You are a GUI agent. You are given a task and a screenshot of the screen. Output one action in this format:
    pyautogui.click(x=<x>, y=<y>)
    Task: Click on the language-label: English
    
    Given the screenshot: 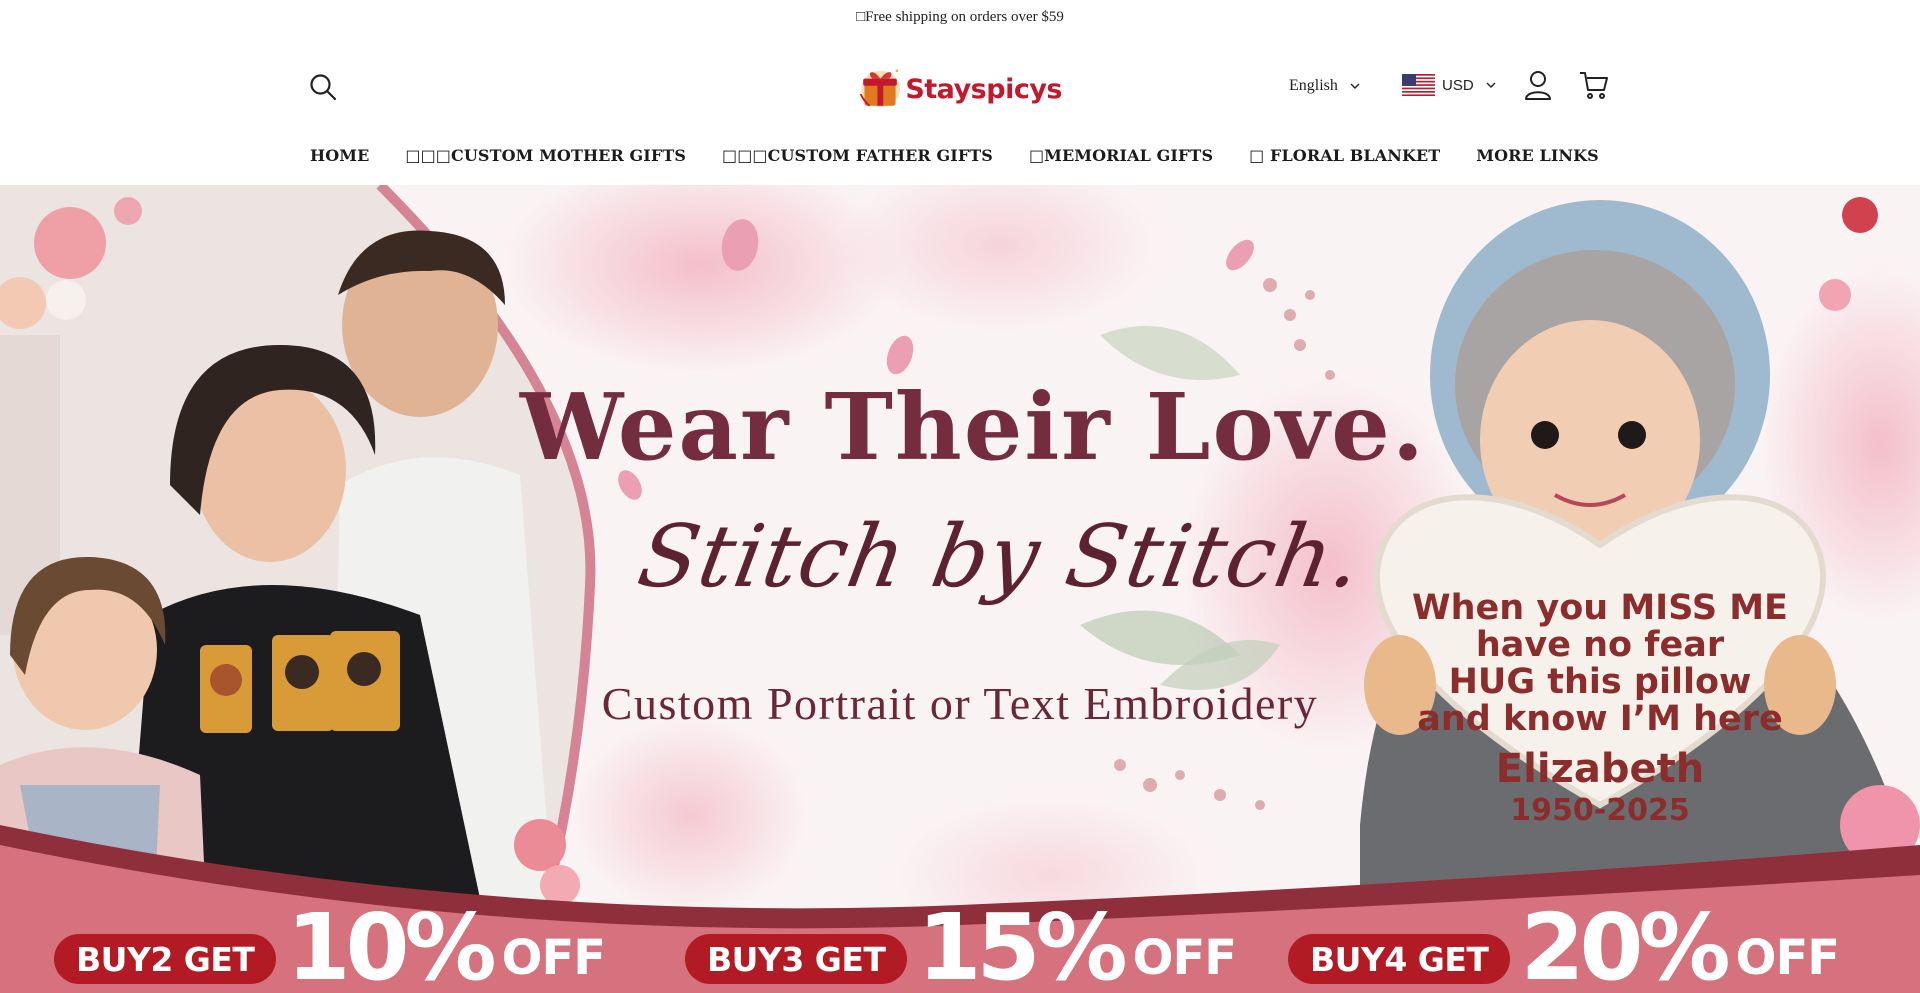 What is the action you would take?
    pyautogui.click(x=1313, y=85)
    